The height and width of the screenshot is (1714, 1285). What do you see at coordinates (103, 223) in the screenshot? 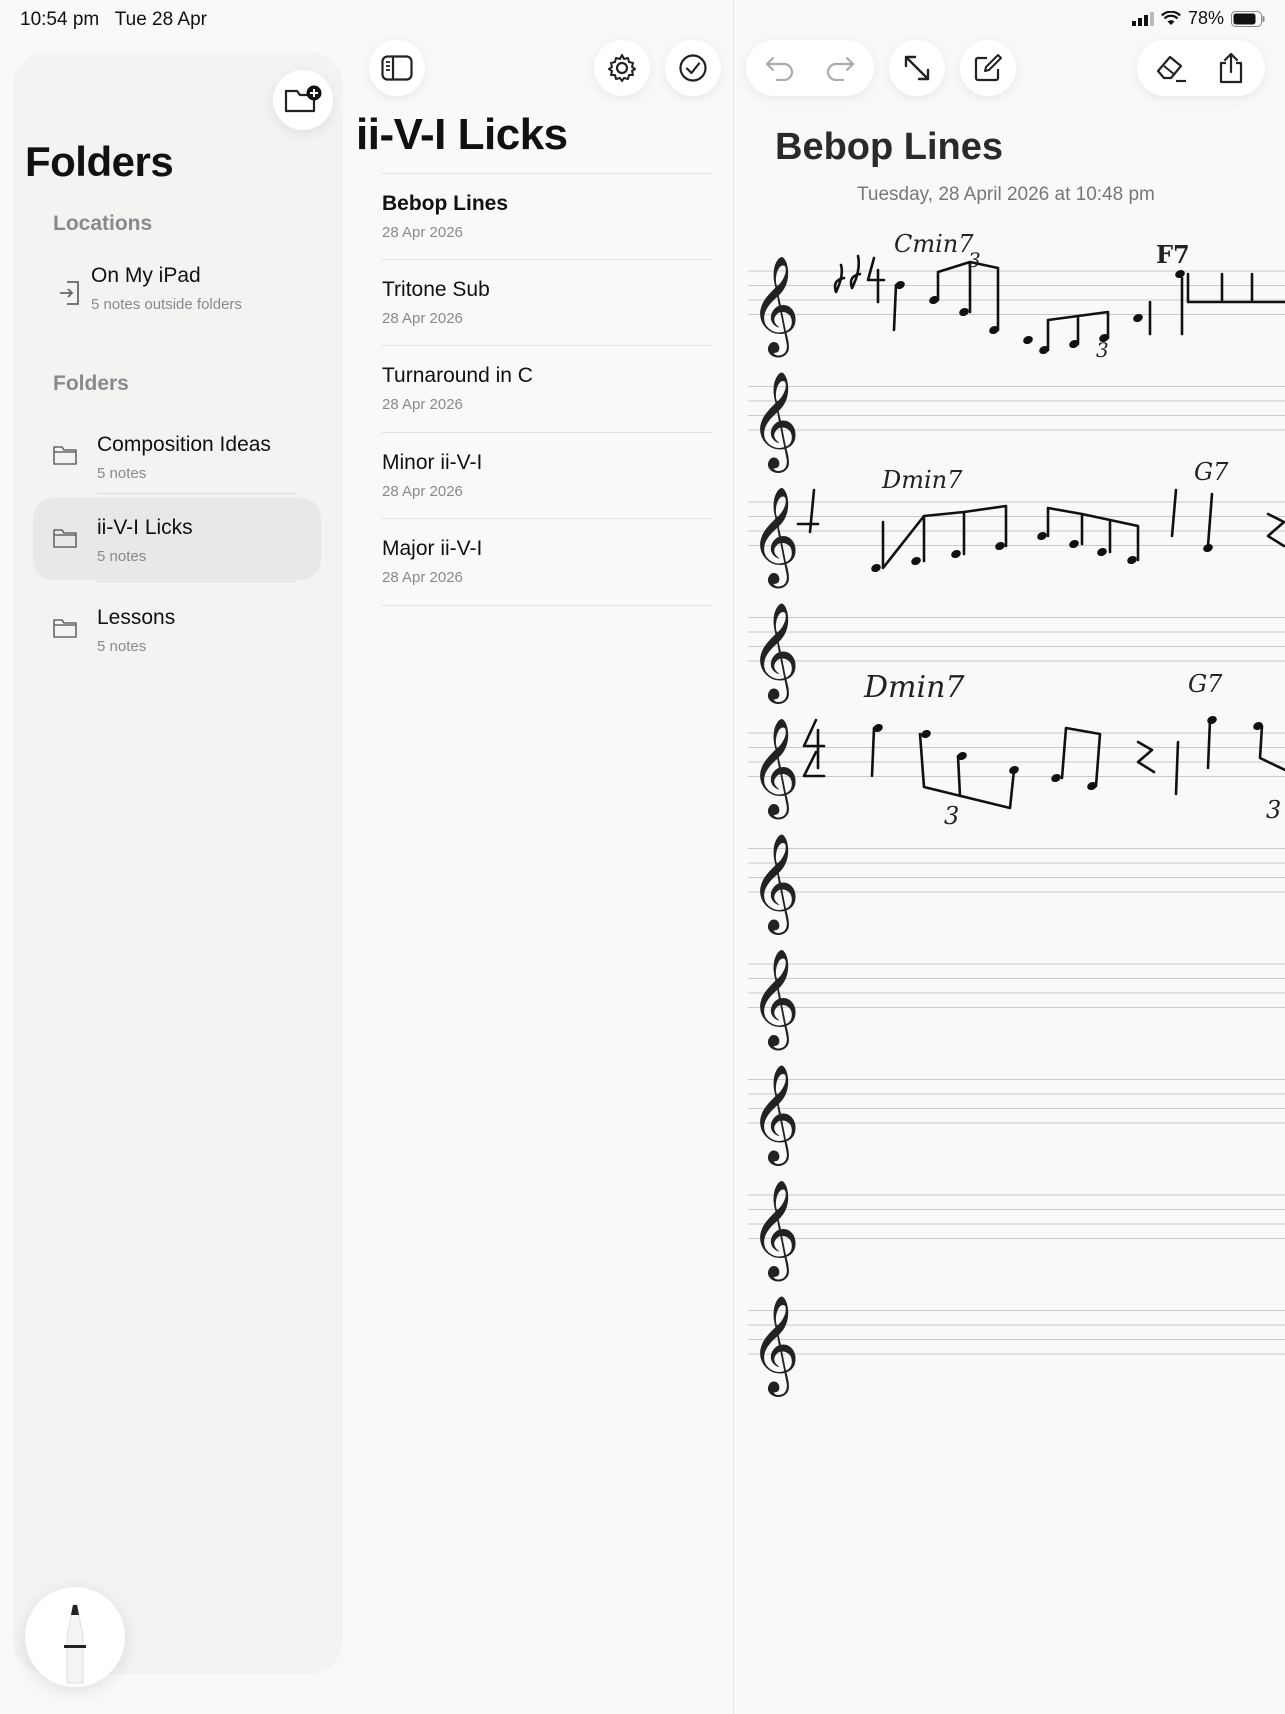
I see `locations-header: Locations` at bounding box center [103, 223].